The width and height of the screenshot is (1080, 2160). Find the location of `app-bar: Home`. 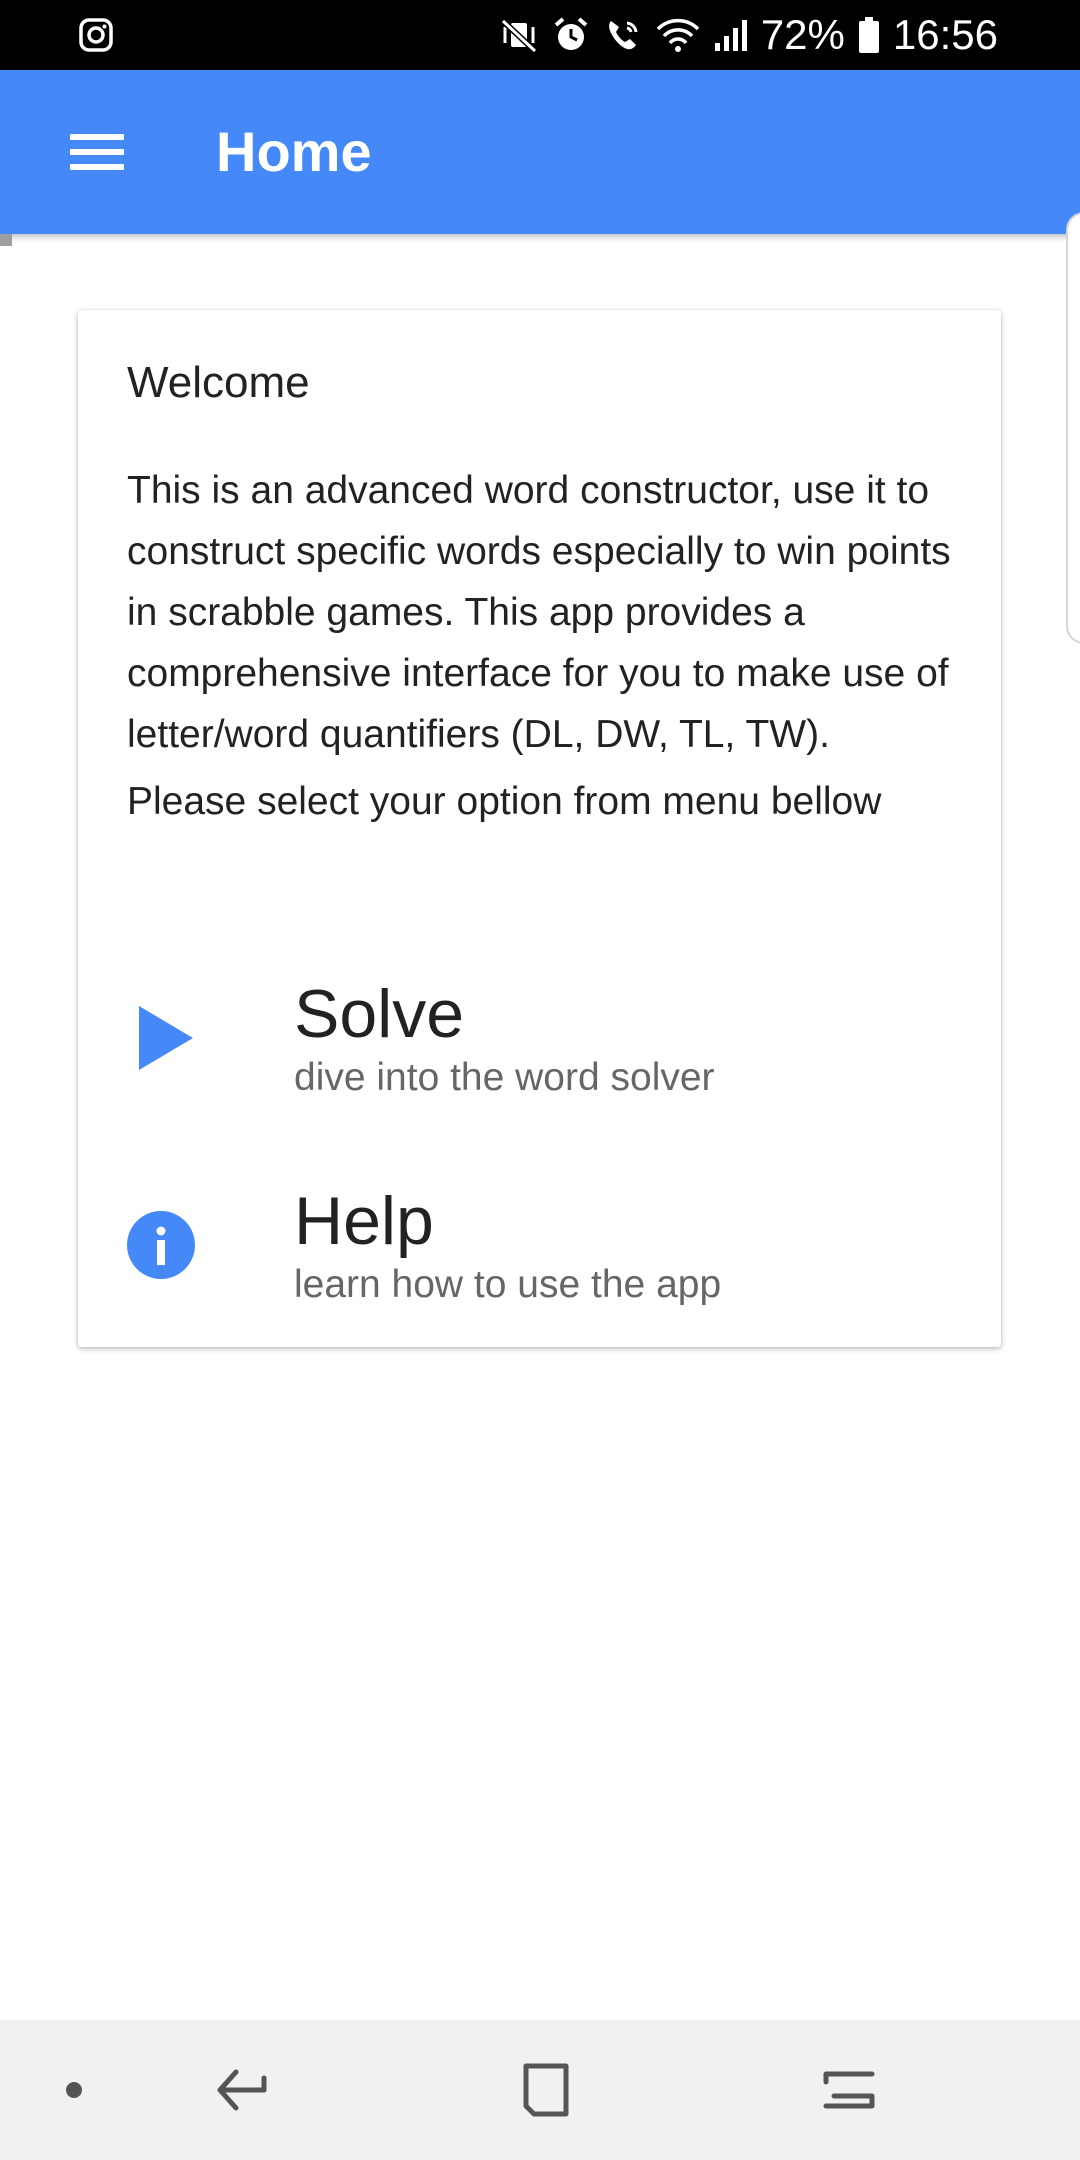

app-bar: Home is located at coordinates (540, 152).